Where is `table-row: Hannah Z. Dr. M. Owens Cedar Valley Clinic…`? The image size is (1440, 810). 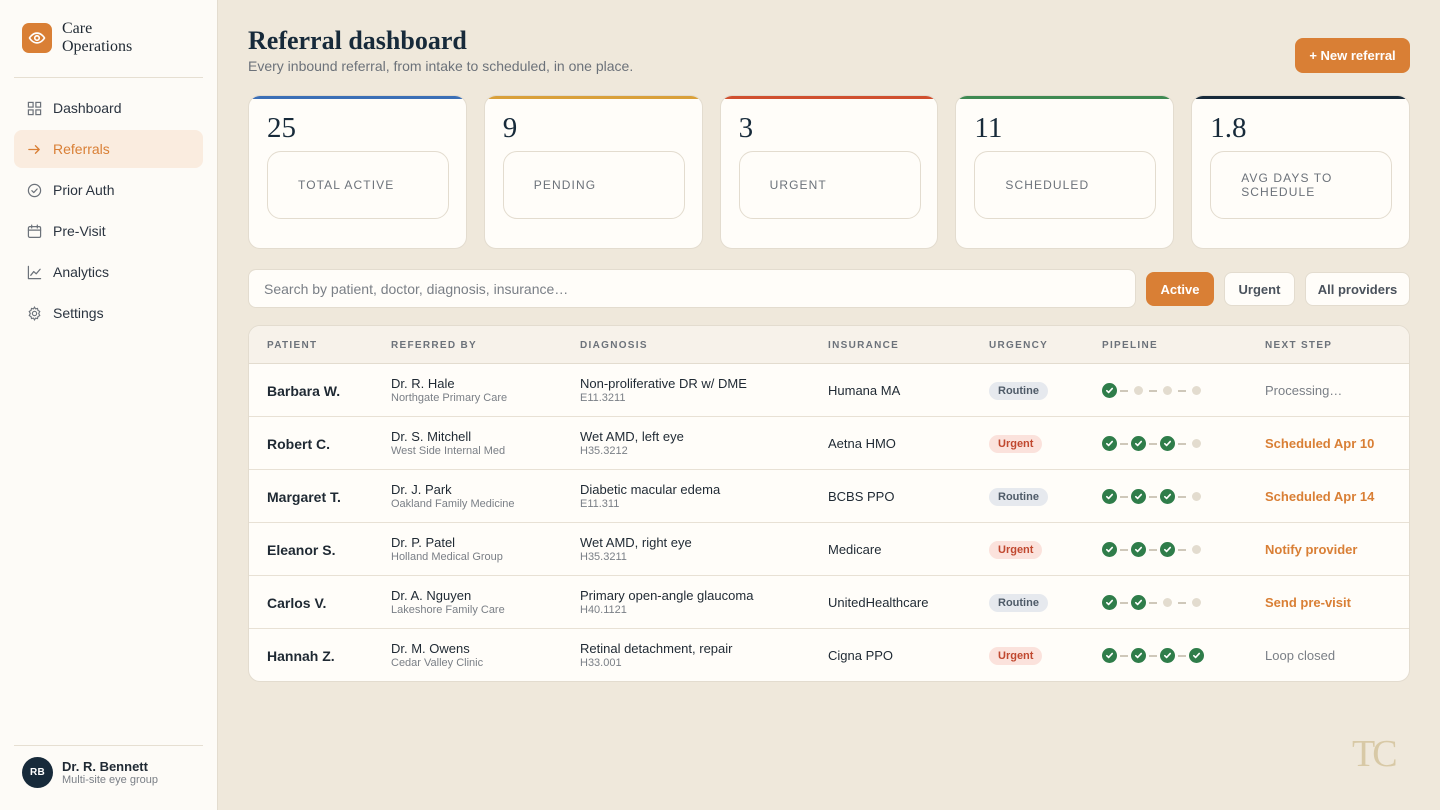 table-row: Hannah Z. Dr. M. Owens Cedar Valley Clinic… is located at coordinates (829, 655).